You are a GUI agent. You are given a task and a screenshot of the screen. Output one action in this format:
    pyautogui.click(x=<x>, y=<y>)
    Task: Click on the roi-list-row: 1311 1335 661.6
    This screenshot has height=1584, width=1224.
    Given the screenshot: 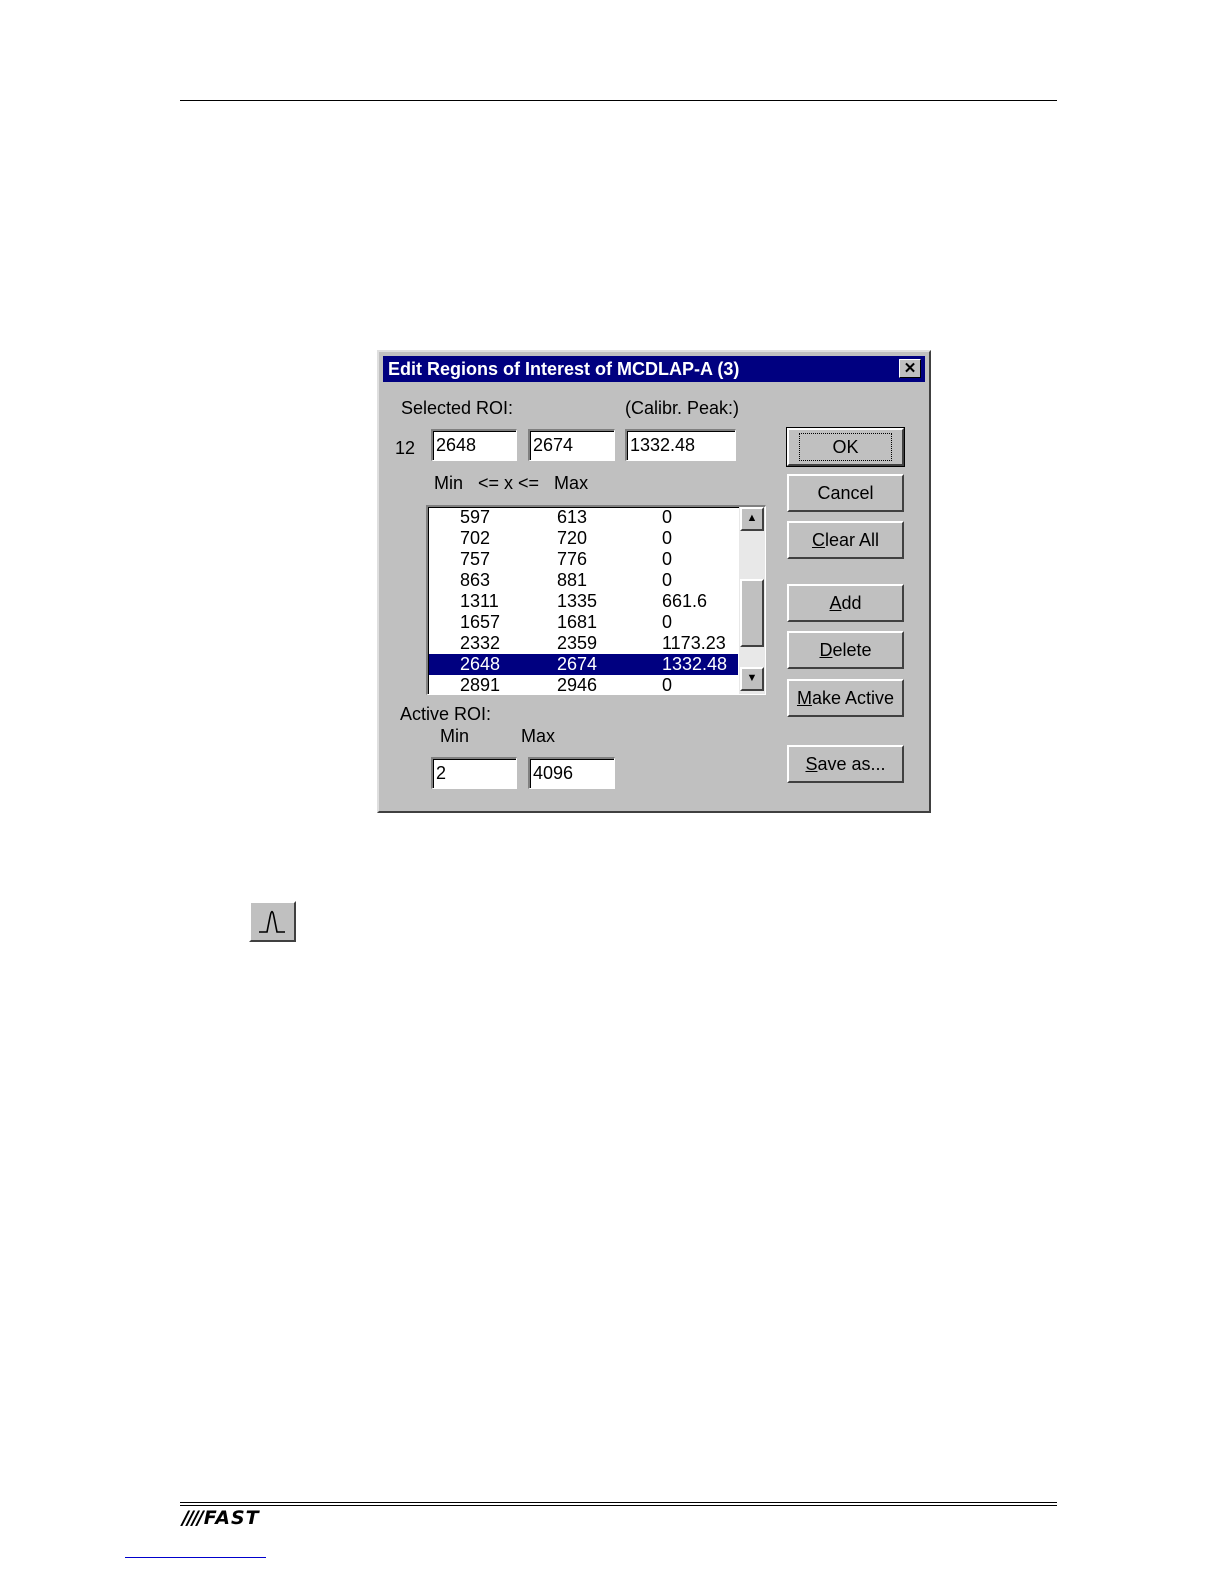 What is the action you would take?
    pyautogui.click(x=583, y=601)
    